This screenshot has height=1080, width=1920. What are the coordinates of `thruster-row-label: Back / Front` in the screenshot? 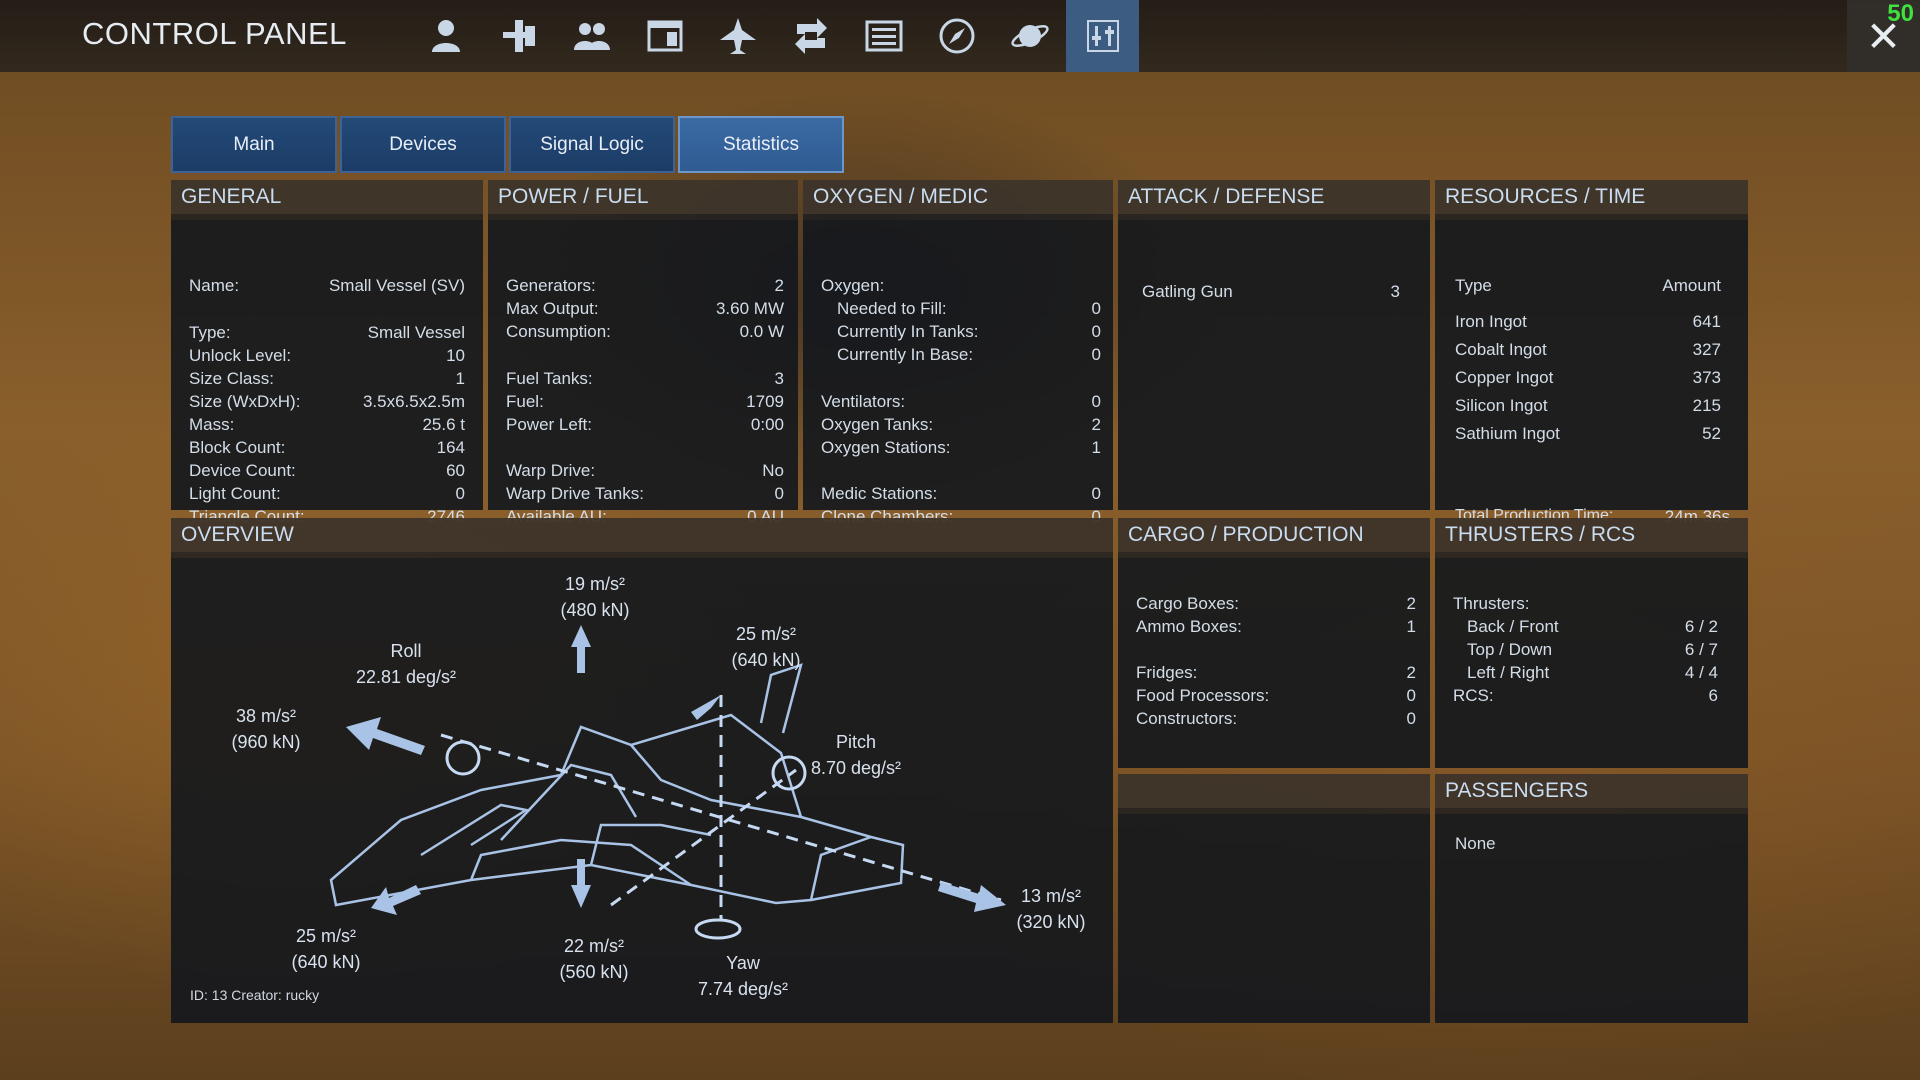 It's located at (1513, 626).